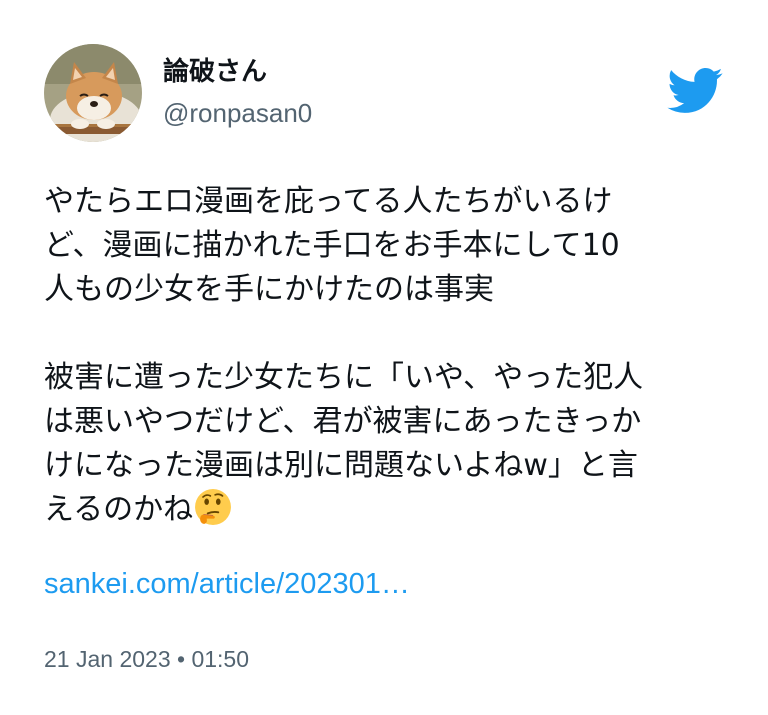  I want to click on paragraph-break, so click(389, 334).